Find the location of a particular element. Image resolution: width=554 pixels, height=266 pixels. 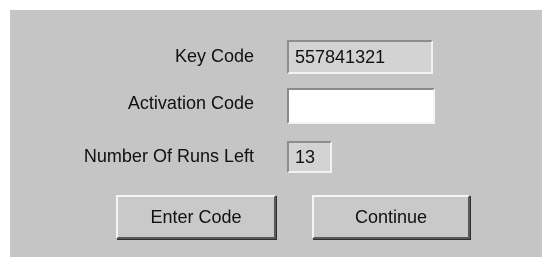

activation-code-input is located at coordinates (361, 106).